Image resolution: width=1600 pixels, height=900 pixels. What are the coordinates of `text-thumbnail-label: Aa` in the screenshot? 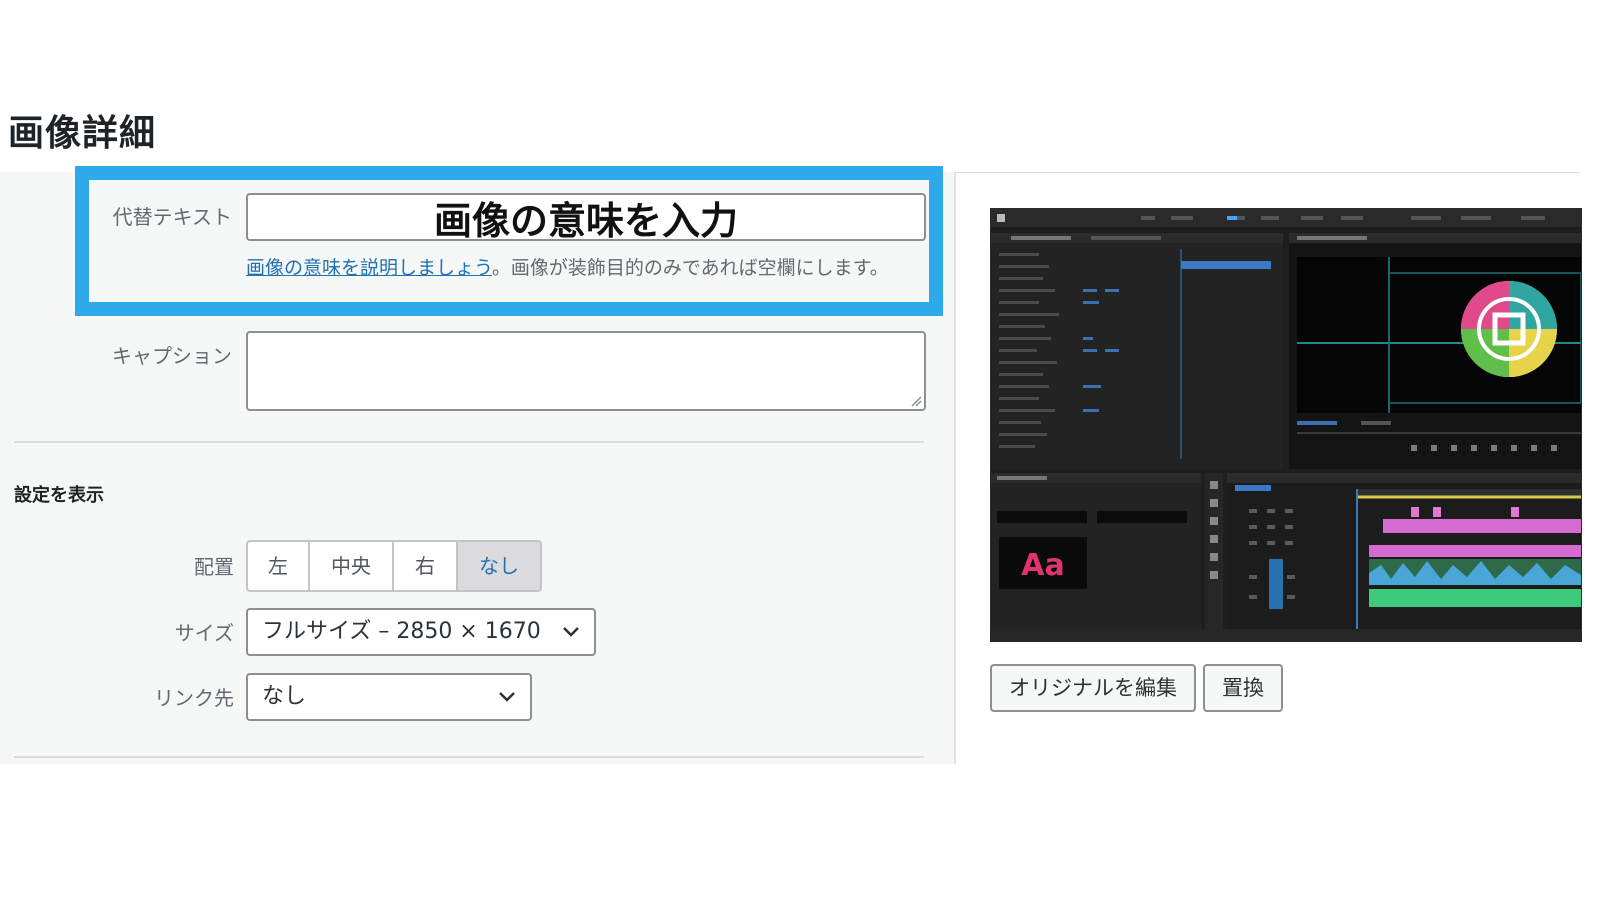 It's located at (1042, 565).